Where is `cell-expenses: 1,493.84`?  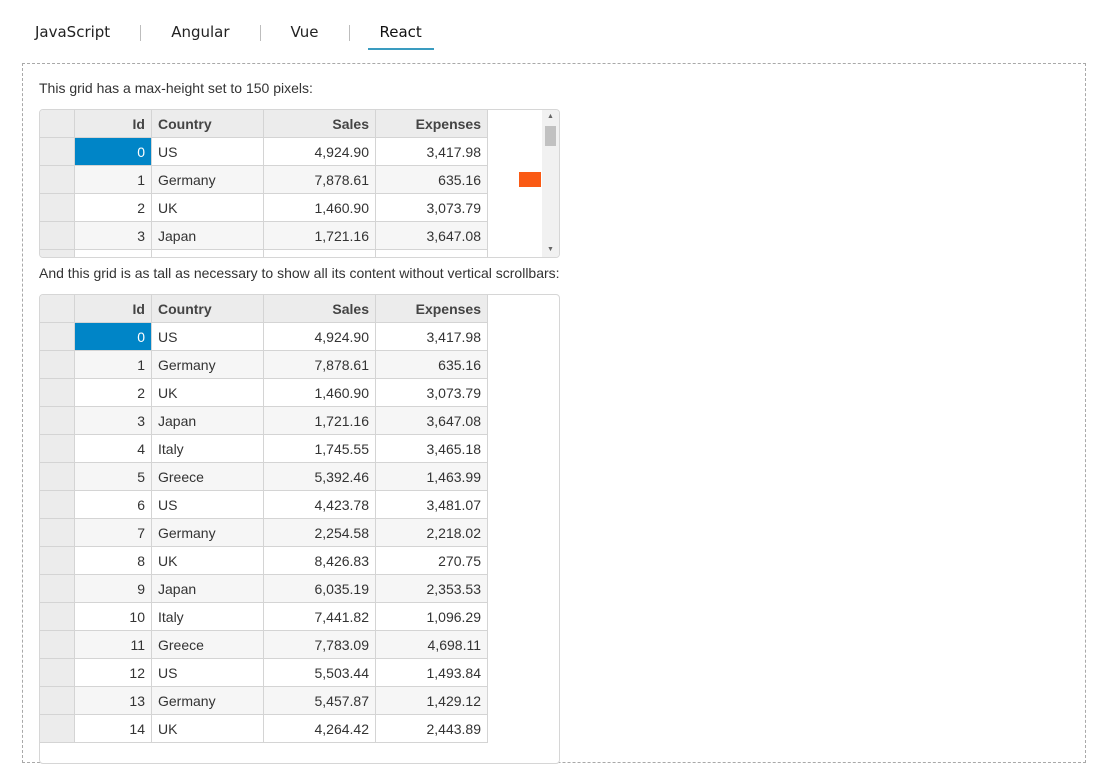
cell-expenses: 1,493.84 is located at coordinates (432, 673).